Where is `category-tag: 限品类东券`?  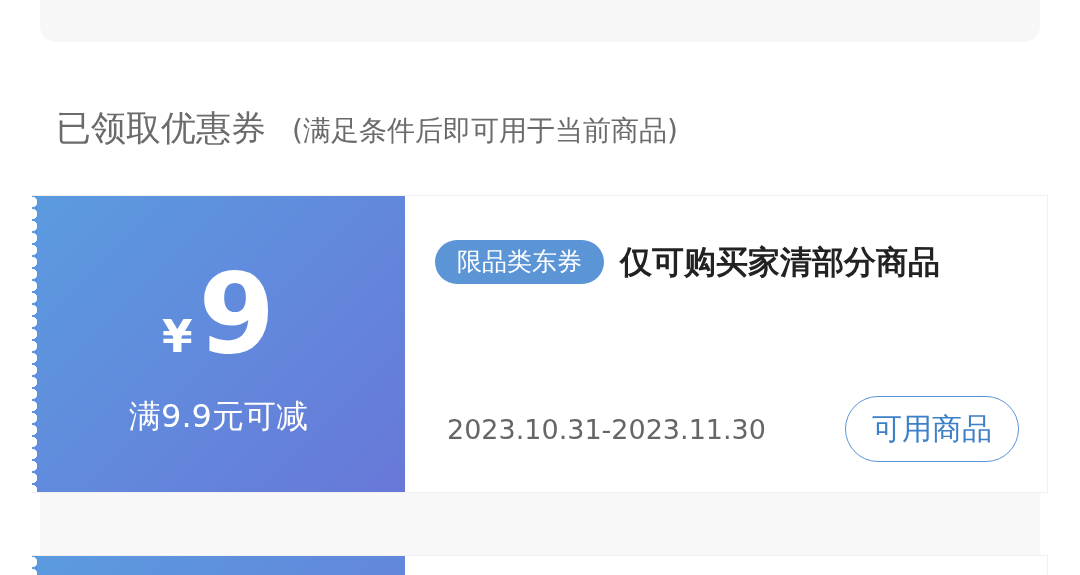
category-tag: 限品类东券 is located at coordinates (519, 262).